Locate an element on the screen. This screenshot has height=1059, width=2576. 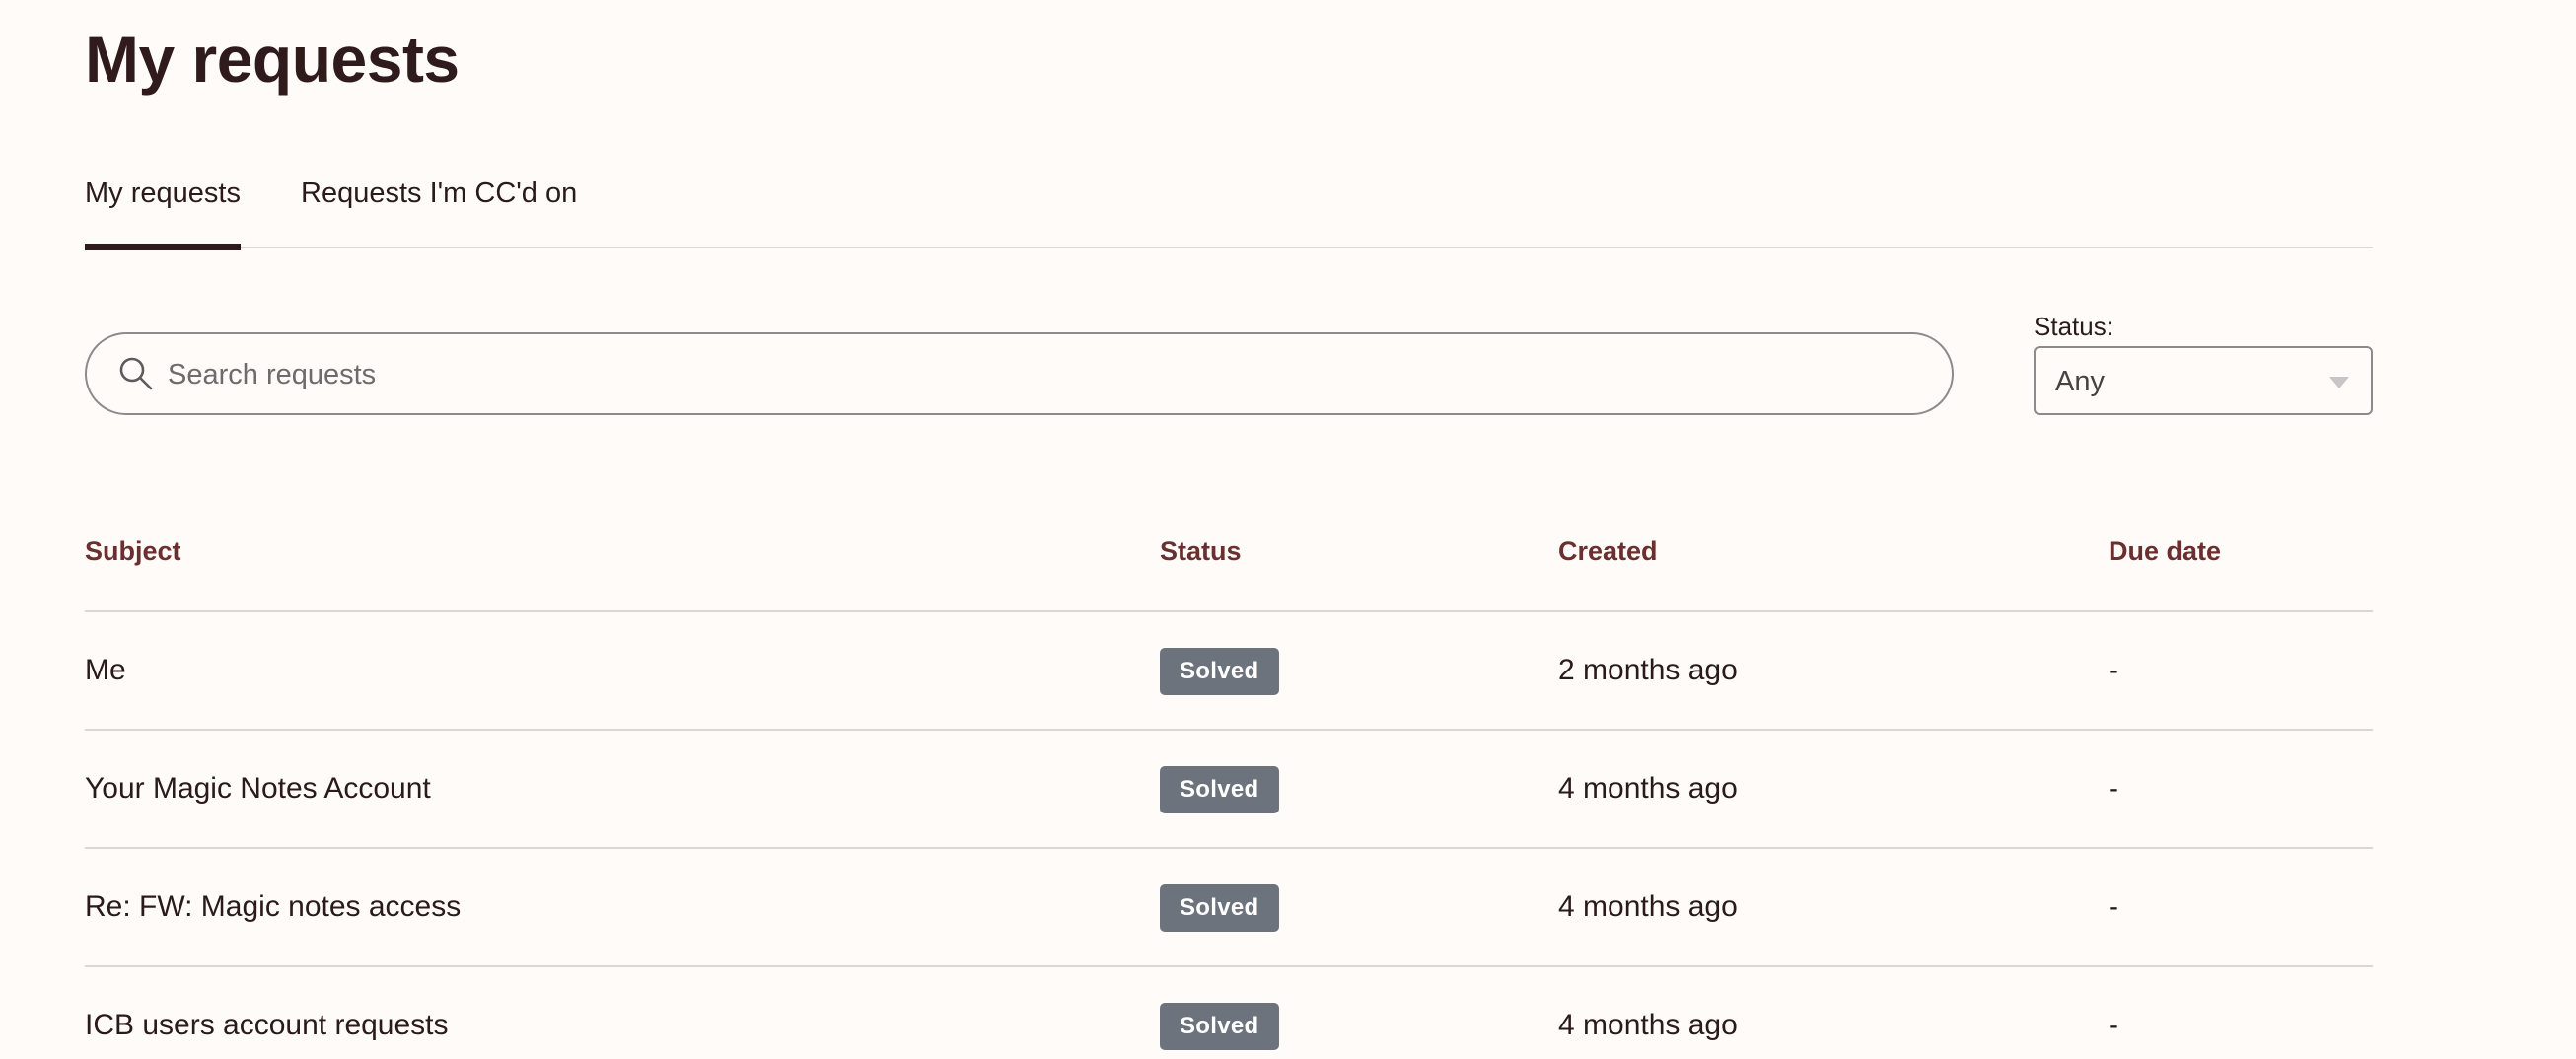
request-subject-link: Your Magic Notes Account is located at coordinates (258, 789).